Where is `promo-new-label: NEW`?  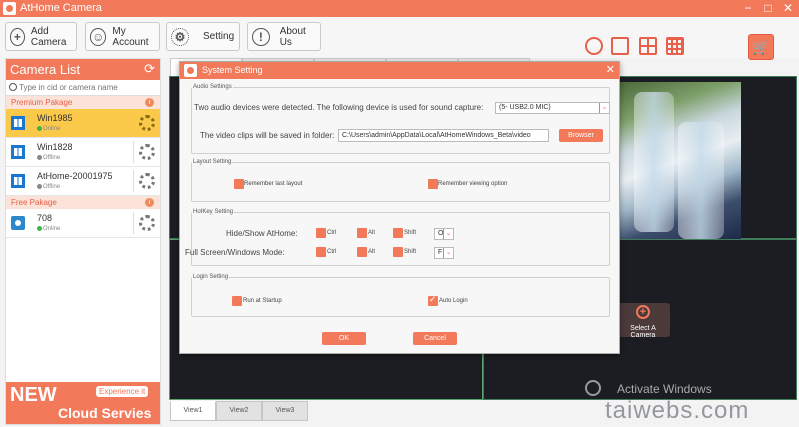
promo-new-label: NEW is located at coordinates (33, 395).